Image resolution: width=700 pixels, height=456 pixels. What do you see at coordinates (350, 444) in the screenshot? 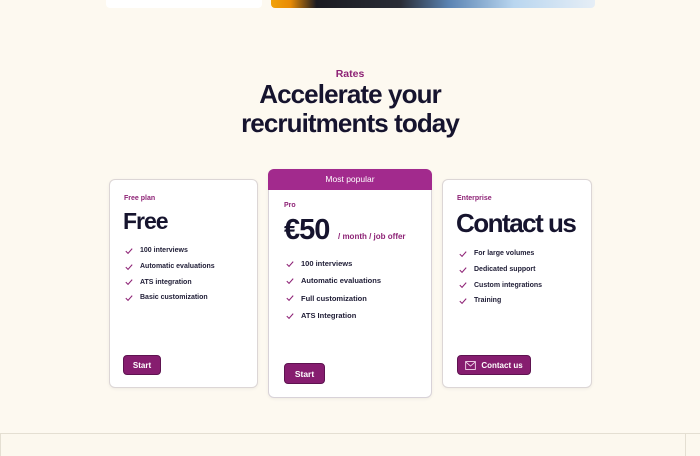
I see `next-section-fragment` at bounding box center [350, 444].